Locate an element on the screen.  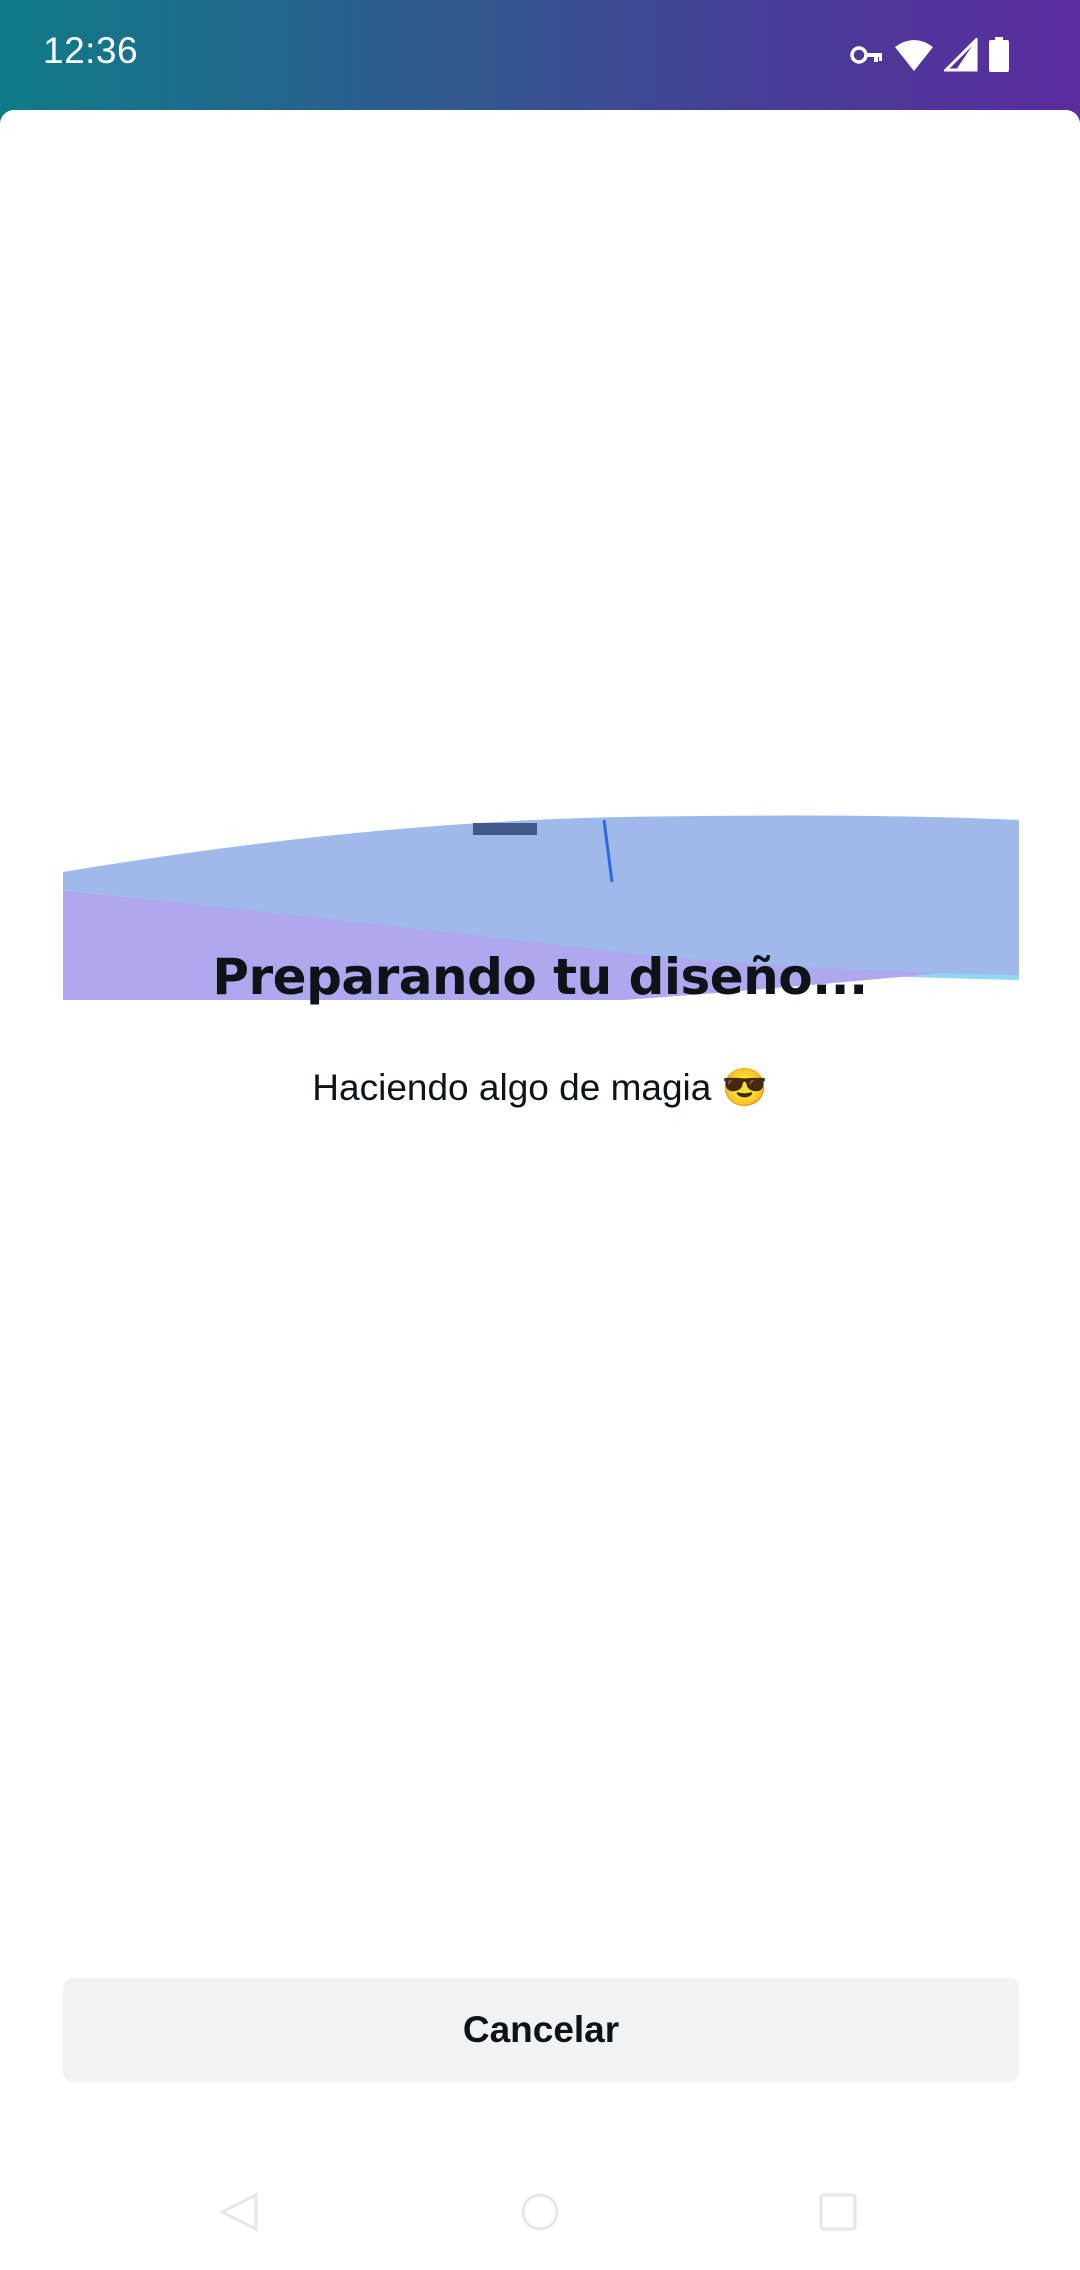
battery-icon is located at coordinates (999, 55).